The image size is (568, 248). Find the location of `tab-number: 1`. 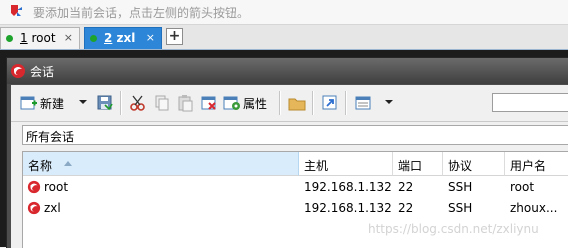

tab-number: 1 is located at coordinates (24, 38).